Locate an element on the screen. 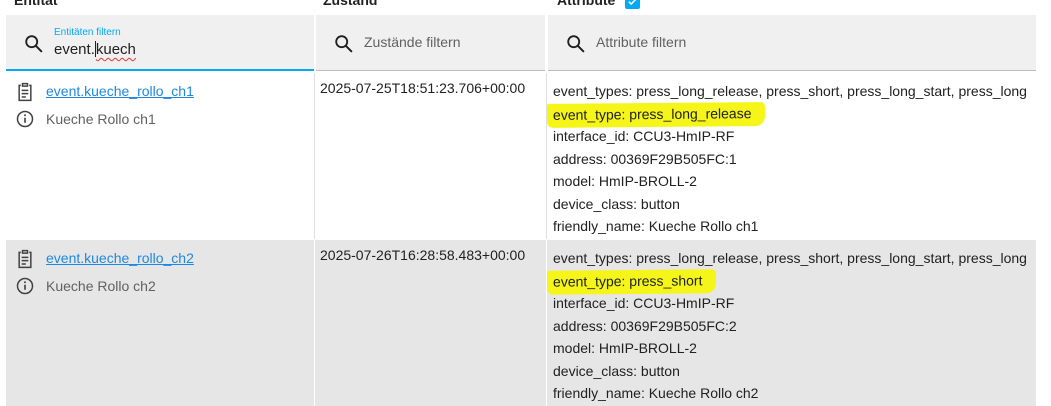 The image size is (1051, 406). highlighted-attribute: event_type: press_long_release is located at coordinates (656, 114).